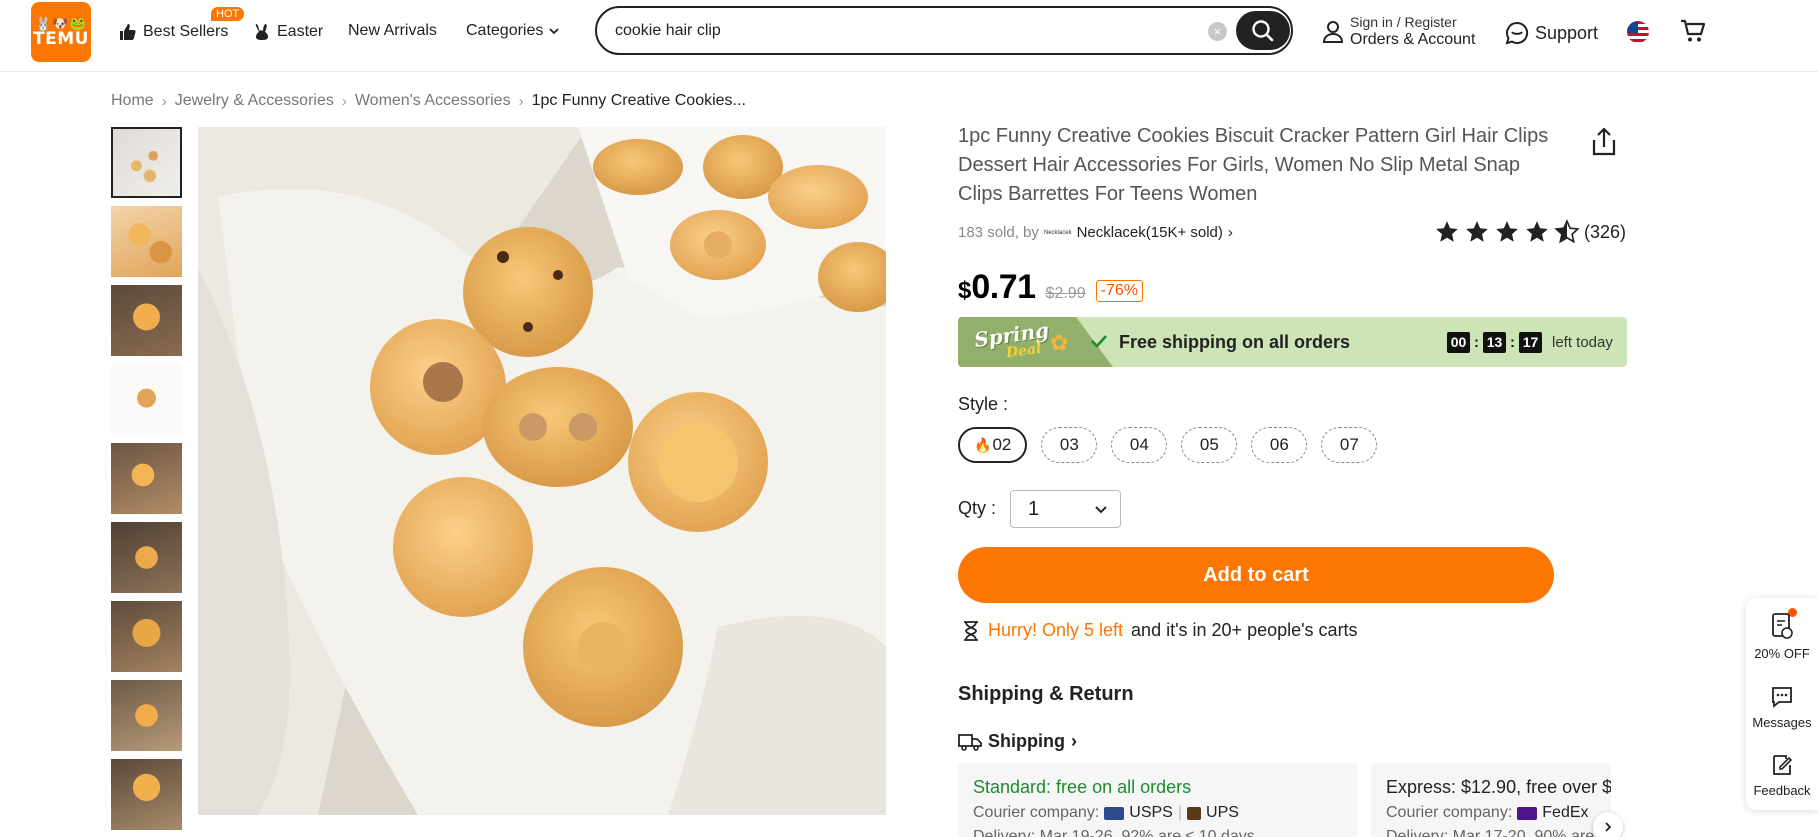 The image size is (1818, 837). I want to click on account-menu: Sign in / Register Orders & Account, so click(1398, 31).